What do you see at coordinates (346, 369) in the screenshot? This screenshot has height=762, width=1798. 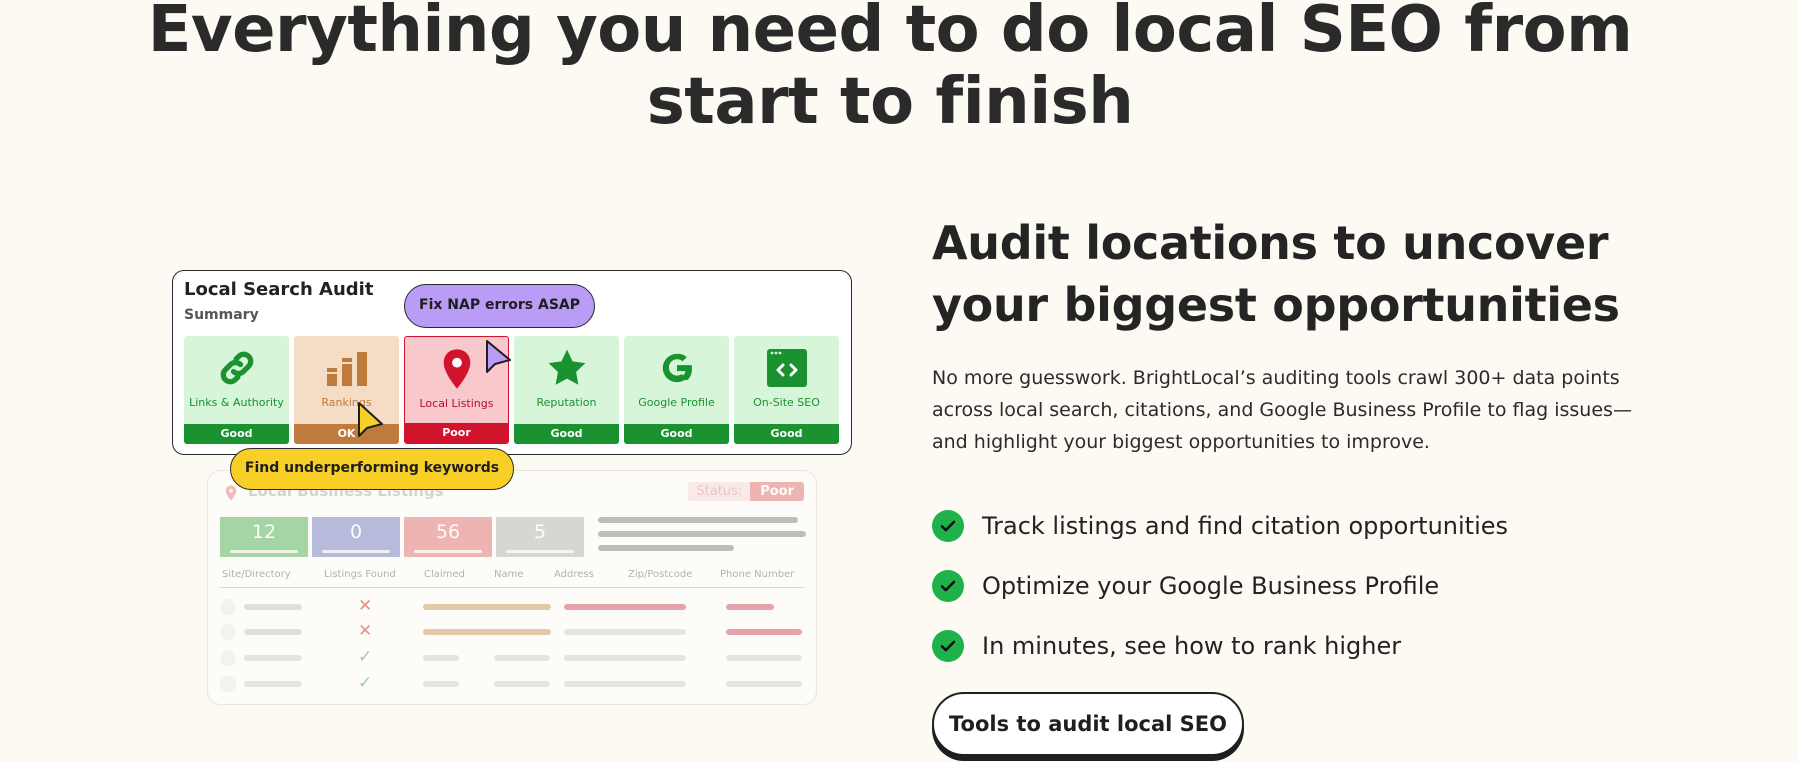 I see `bar-chart-icon` at bounding box center [346, 369].